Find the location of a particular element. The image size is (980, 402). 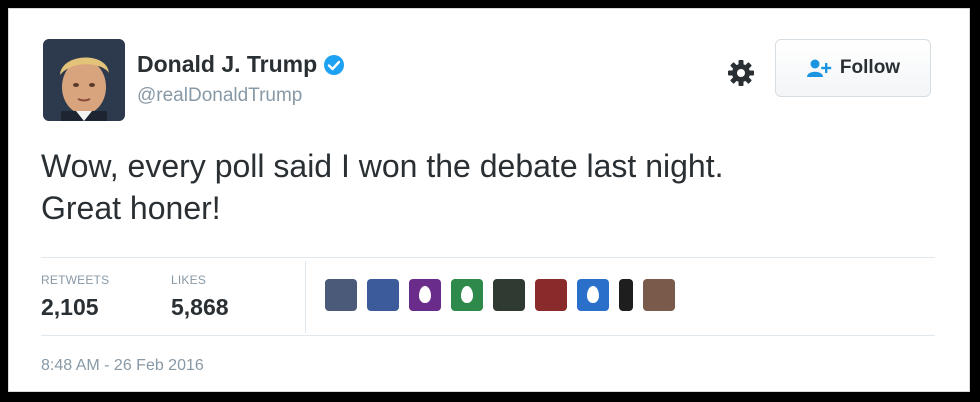

timestamp: 8:48 AM - 26 Feb 2016 is located at coordinates (122, 366).